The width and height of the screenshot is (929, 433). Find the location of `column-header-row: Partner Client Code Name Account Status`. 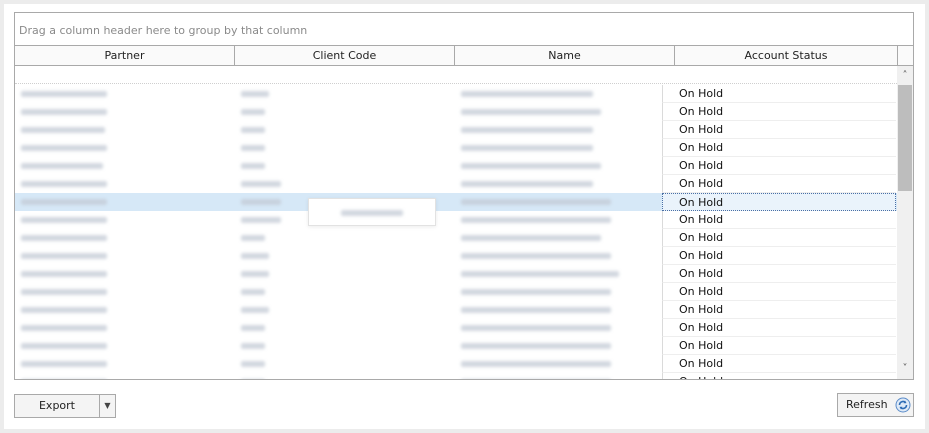

column-header-row: Partner Client Code Name Account Status is located at coordinates (464, 56).